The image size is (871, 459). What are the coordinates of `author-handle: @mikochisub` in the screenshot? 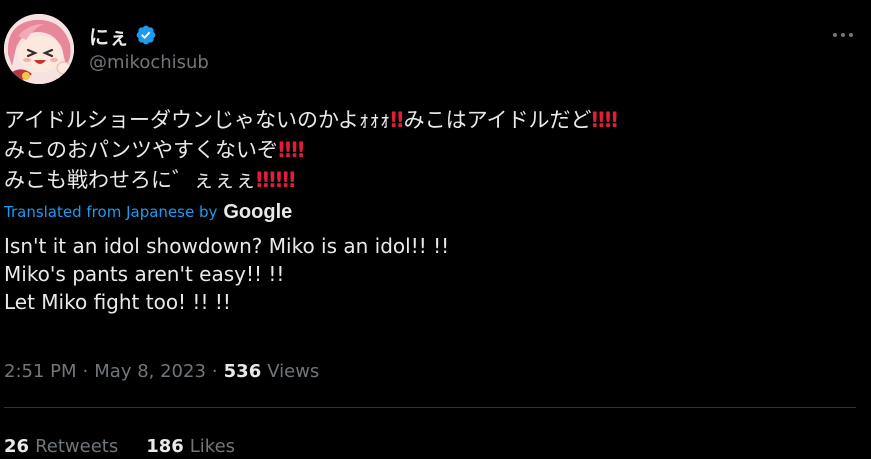 It's located at (149, 62).